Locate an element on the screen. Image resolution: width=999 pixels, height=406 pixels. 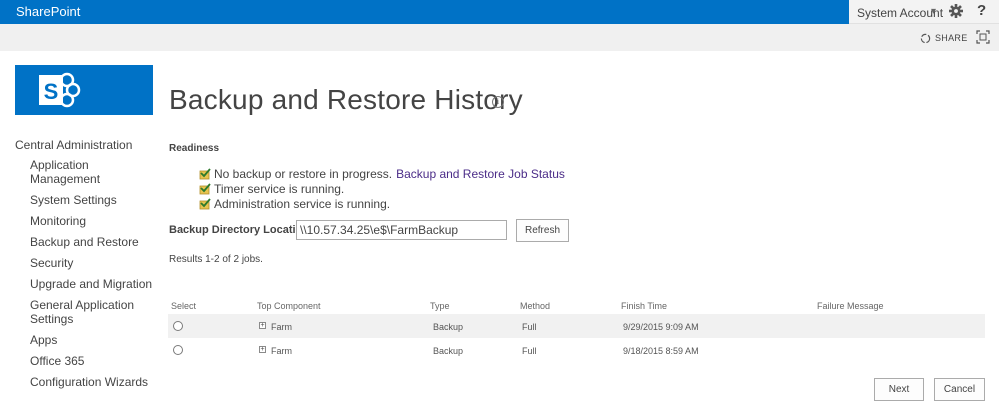
nav-apps: Apps is located at coordinates (85, 340).